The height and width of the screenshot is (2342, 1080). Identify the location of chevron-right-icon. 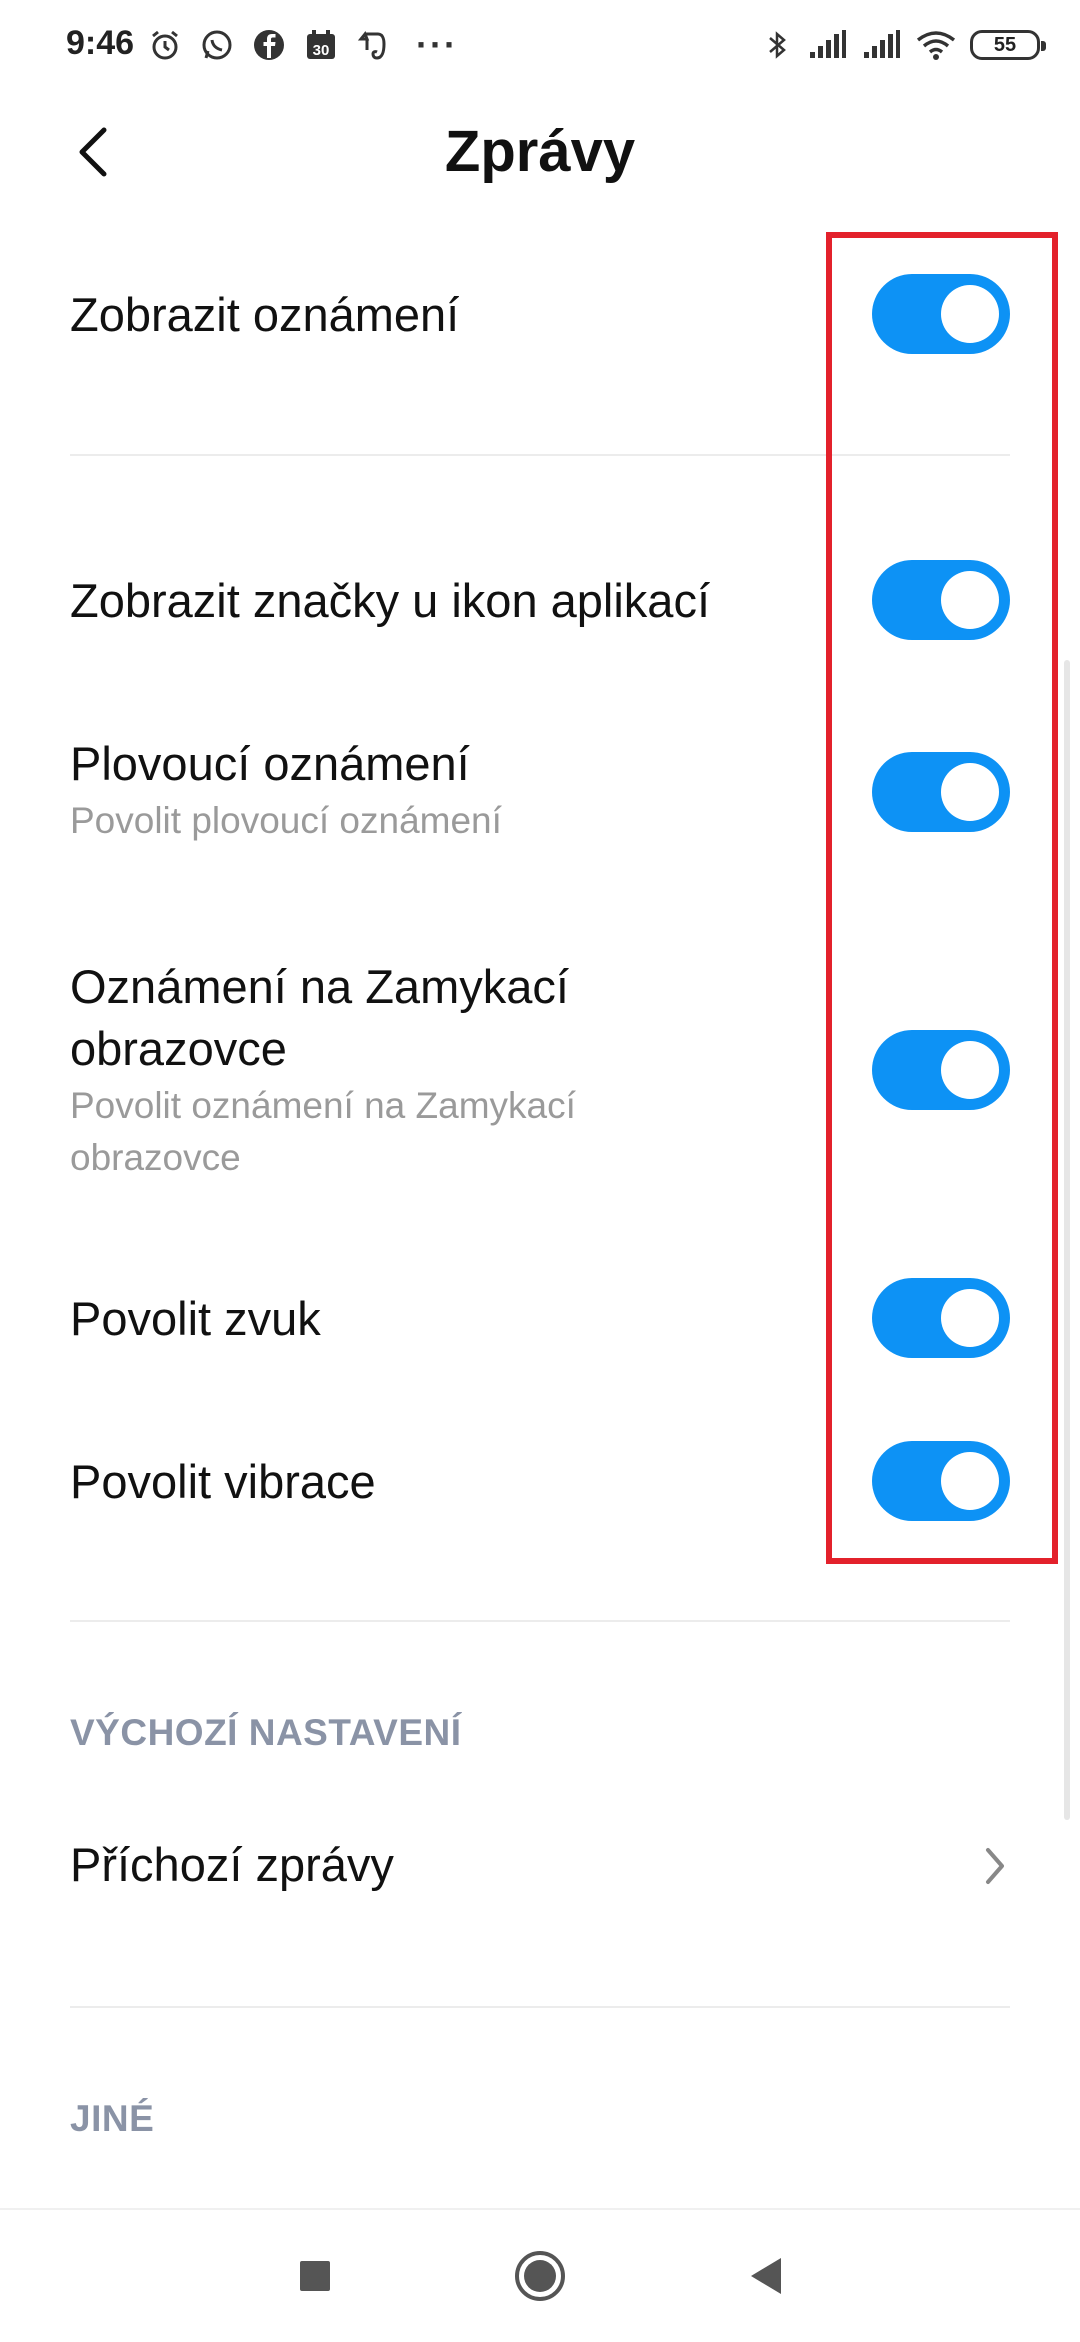
(995, 1866).